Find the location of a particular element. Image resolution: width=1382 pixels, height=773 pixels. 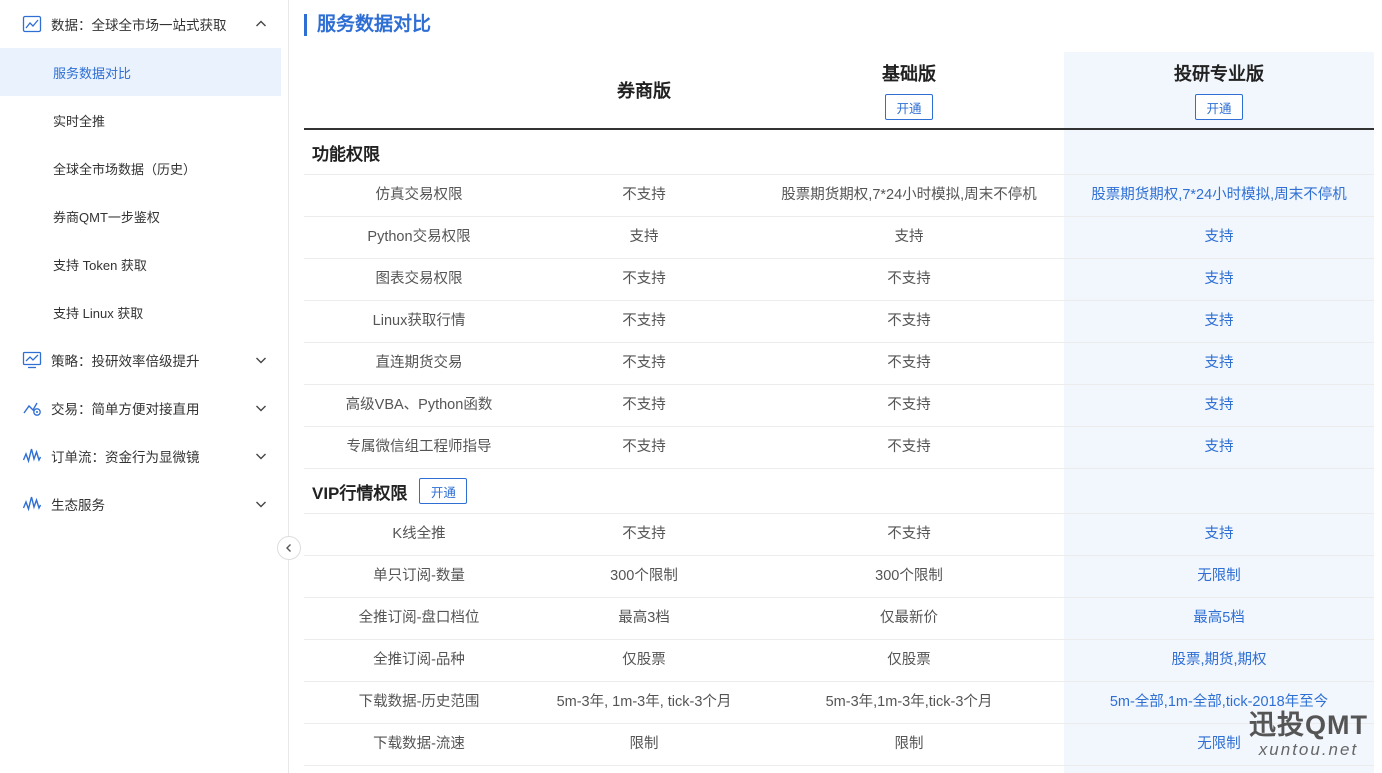

feature-label: 单只订阅-数量 is located at coordinates (419, 576).